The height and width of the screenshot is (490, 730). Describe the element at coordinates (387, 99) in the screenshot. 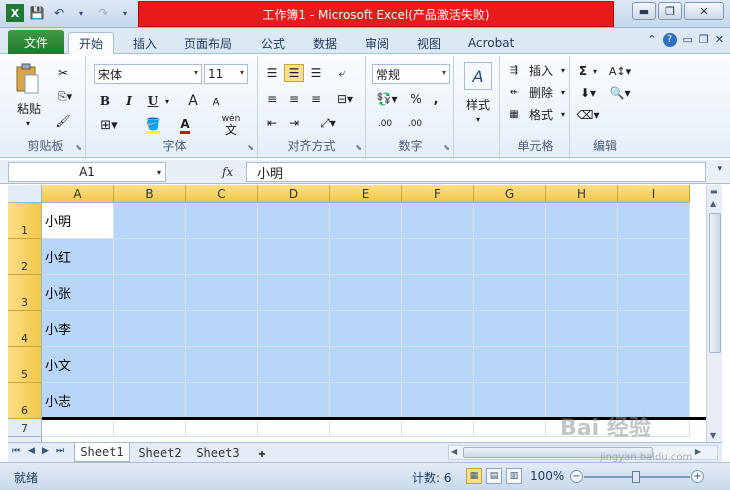

I see `currency-icon: 💱▾` at that location.